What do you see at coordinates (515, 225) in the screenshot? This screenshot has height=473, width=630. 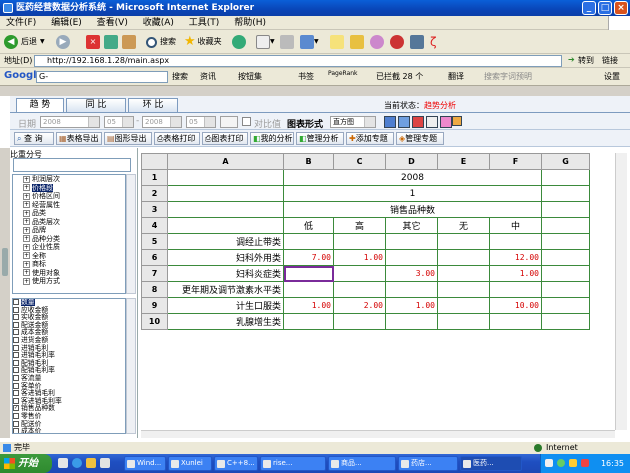 I see `grid-cell: 中` at bounding box center [515, 225].